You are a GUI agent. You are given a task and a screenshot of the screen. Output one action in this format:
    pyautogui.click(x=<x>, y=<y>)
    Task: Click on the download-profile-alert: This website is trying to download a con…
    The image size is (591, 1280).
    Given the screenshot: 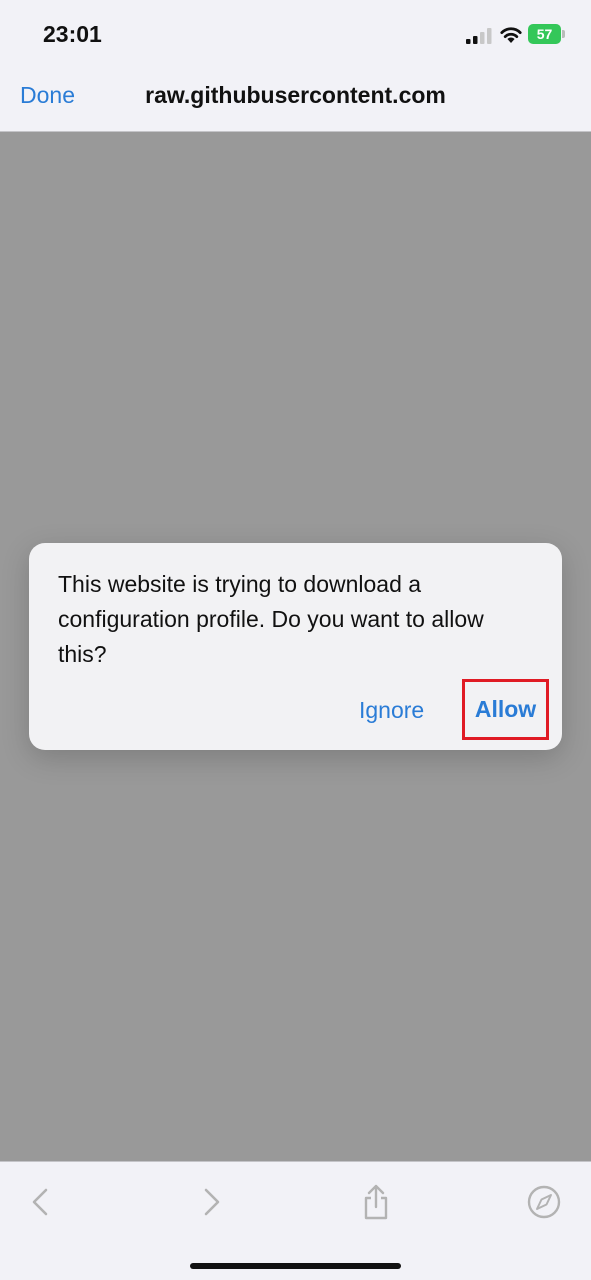 What is the action you would take?
    pyautogui.click(x=295, y=646)
    